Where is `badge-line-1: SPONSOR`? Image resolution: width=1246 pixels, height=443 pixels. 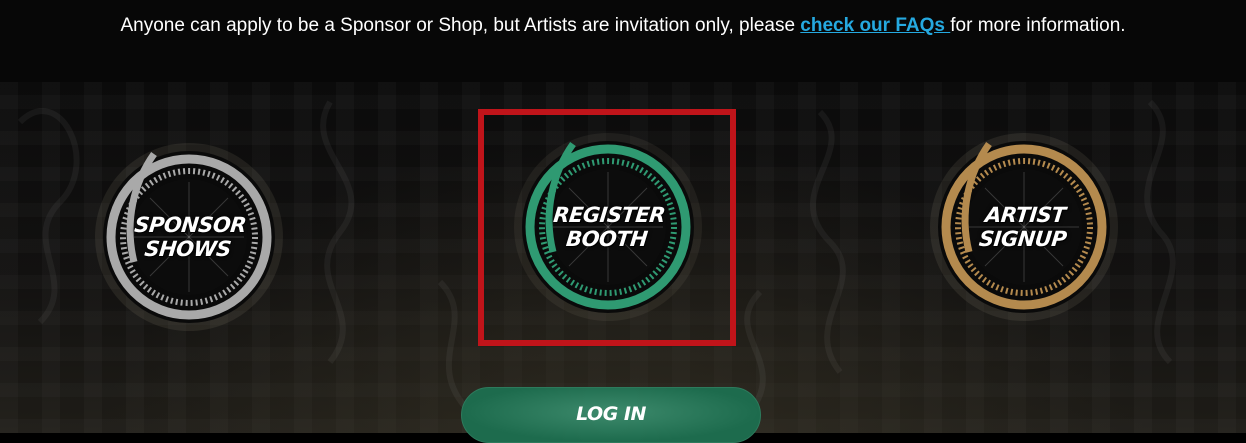
badge-line-1: SPONSOR is located at coordinates (190, 225).